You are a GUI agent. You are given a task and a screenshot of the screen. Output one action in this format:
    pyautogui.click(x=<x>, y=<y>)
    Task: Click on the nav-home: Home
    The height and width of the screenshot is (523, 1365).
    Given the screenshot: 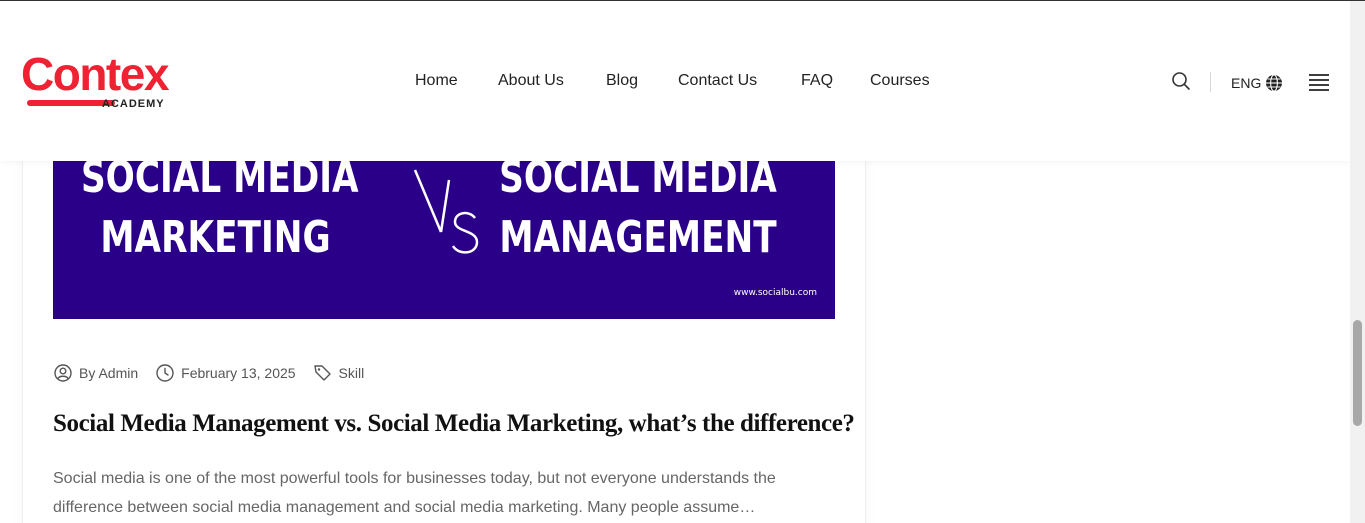 What is the action you would take?
    pyautogui.click(x=436, y=81)
    